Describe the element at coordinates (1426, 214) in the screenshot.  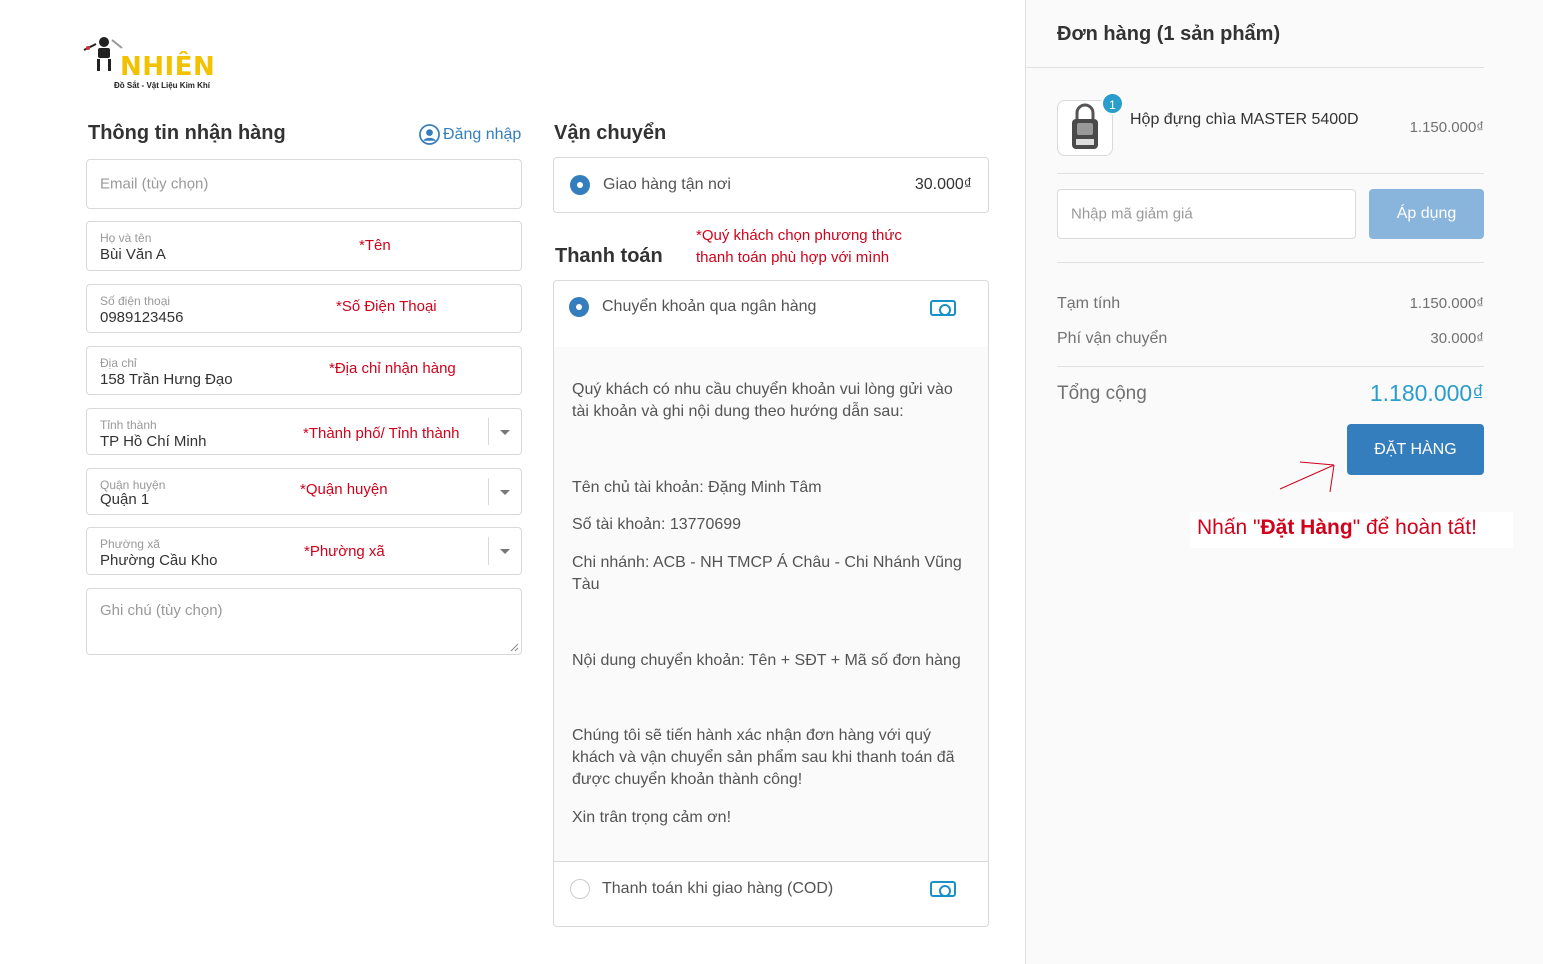
I see `apply-discount-button: Áp dụng` at that location.